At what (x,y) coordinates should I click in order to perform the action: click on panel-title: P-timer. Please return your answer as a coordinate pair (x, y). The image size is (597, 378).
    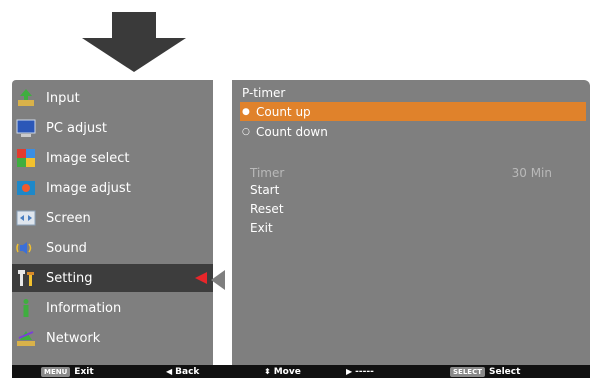
    Looking at the image, I should click on (264, 93).